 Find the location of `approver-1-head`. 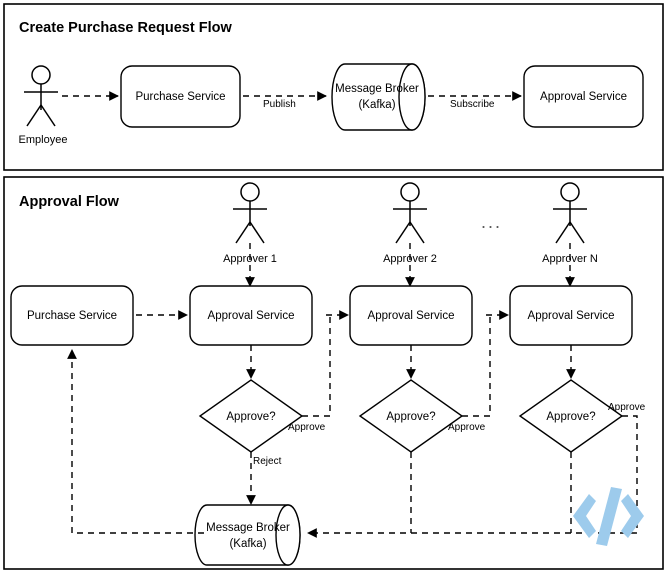

approver-1-head is located at coordinates (250, 192).